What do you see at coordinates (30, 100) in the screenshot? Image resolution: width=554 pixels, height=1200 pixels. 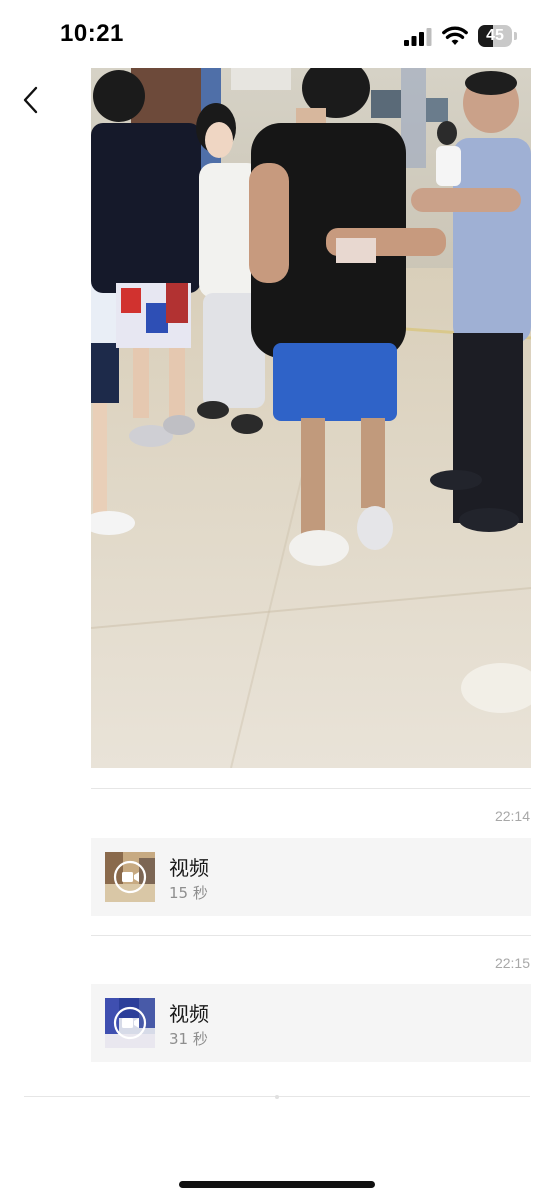 I see `chevron-left-icon` at bounding box center [30, 100].